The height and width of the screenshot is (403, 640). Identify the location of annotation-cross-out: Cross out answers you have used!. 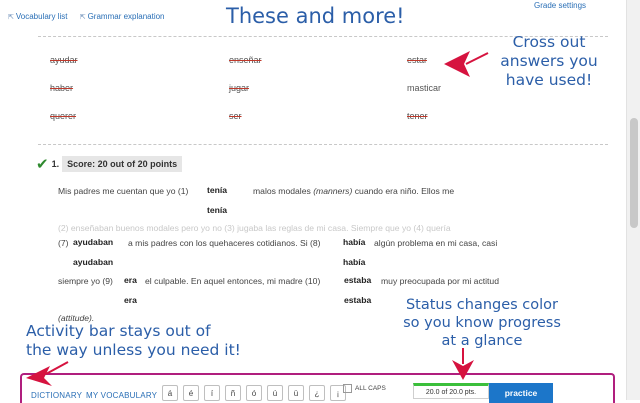
(549, 61).